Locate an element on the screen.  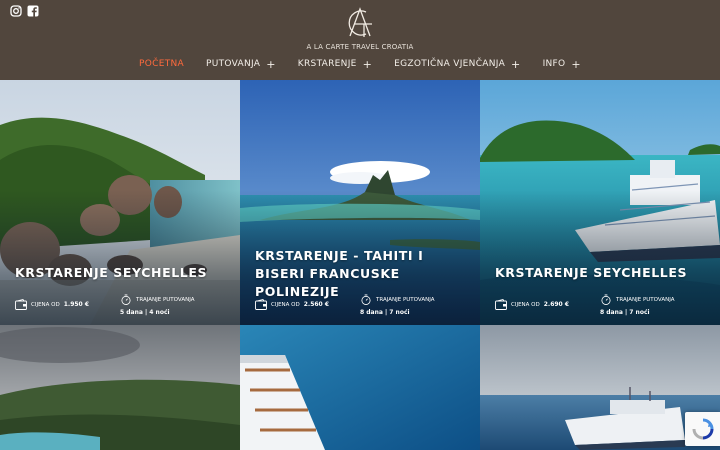
nav-item-label: EGZOTIČNA VJENČANJA is located at coordinates (450, 64).